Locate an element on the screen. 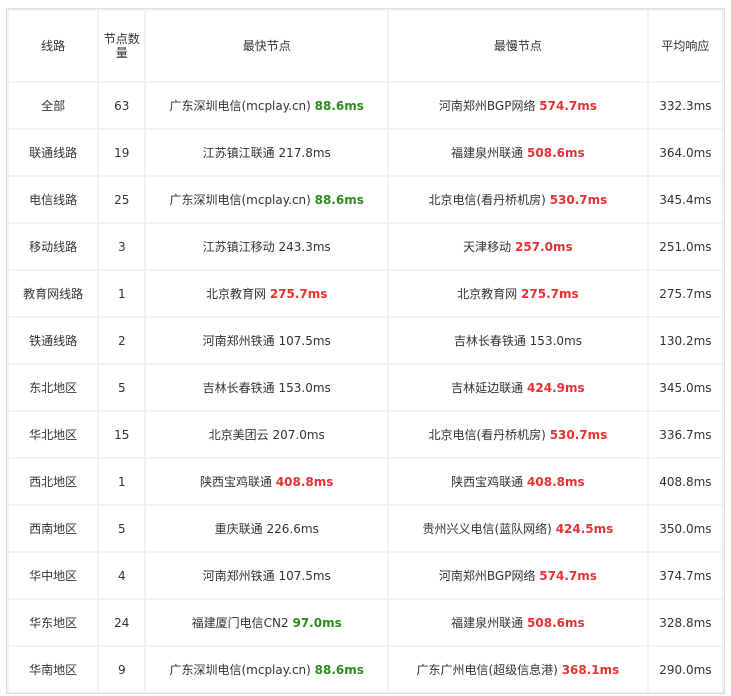  cell-slowest-node: 贵州兴义电信(蓝队网络) 424.5ms is located at coordinates (518, 528).